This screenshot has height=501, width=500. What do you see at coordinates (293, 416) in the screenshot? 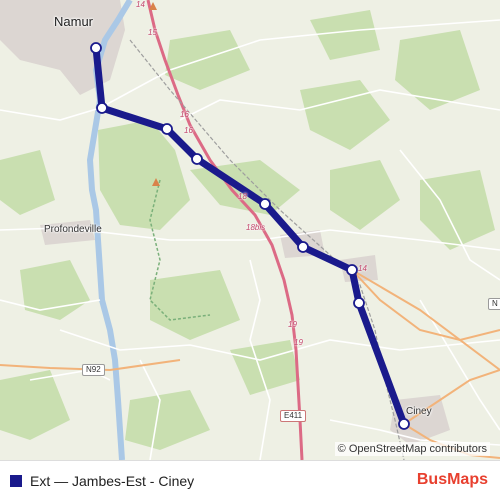
I see `road-shield-e411: E411` at bounding box center [293, 416].